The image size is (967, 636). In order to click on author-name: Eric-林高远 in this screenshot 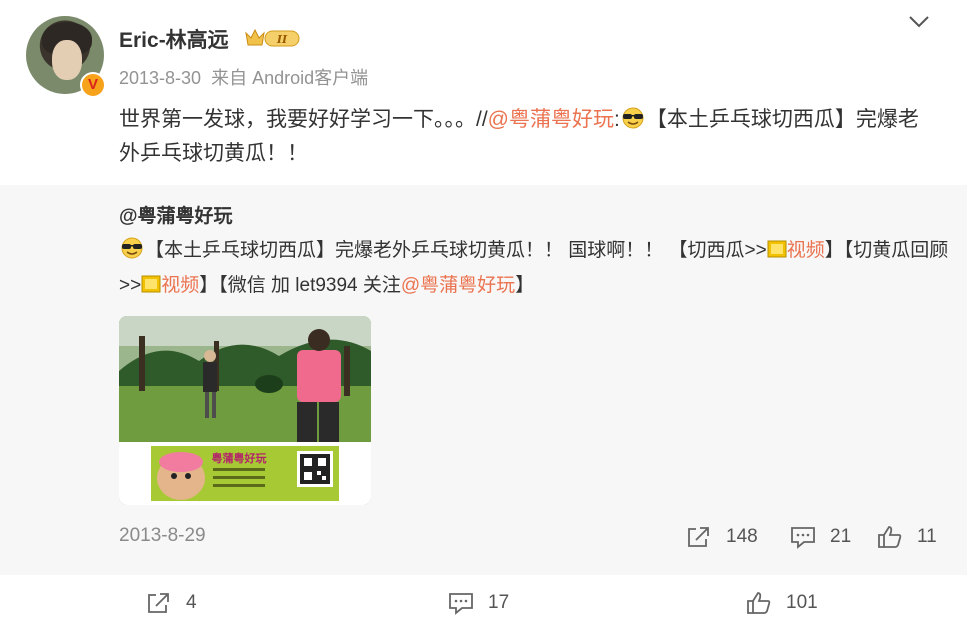, I will do `click(174, 39)`.